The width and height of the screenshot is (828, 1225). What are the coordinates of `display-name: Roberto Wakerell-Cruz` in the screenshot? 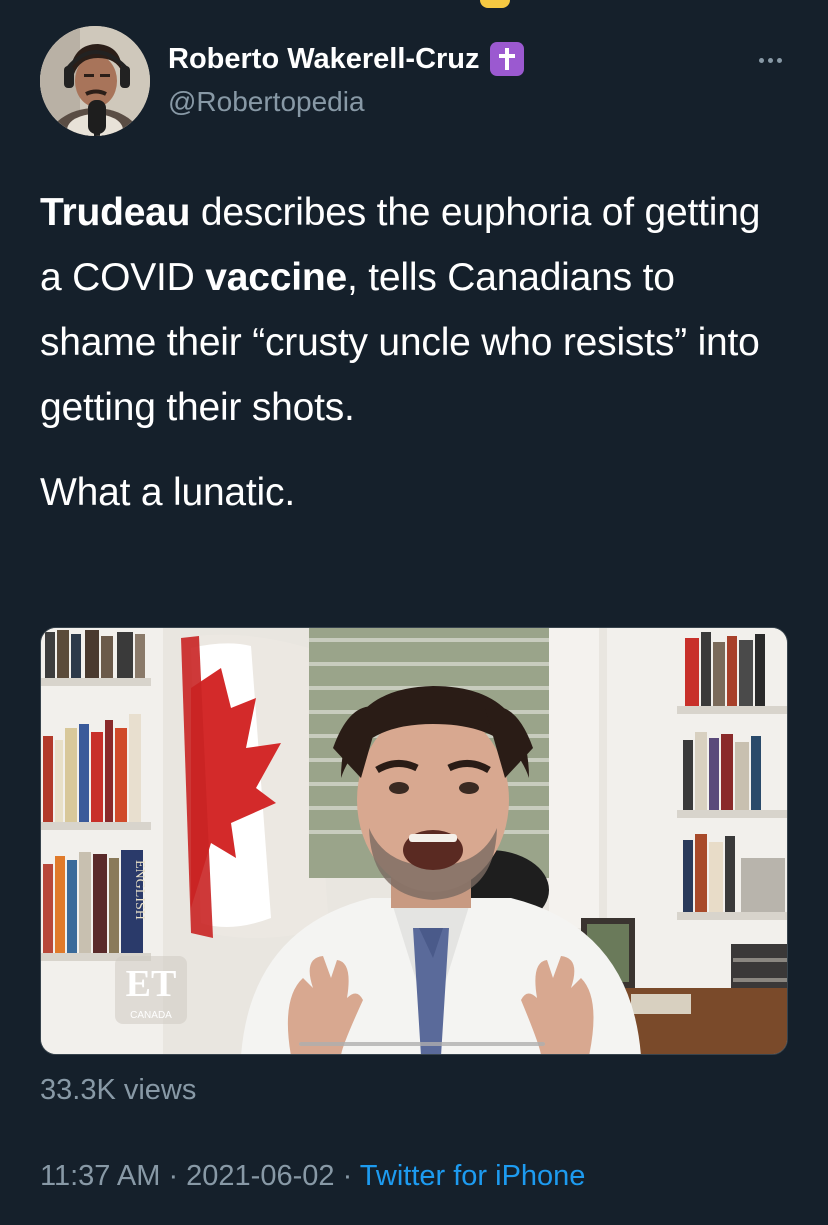 It's located at (324, 59).